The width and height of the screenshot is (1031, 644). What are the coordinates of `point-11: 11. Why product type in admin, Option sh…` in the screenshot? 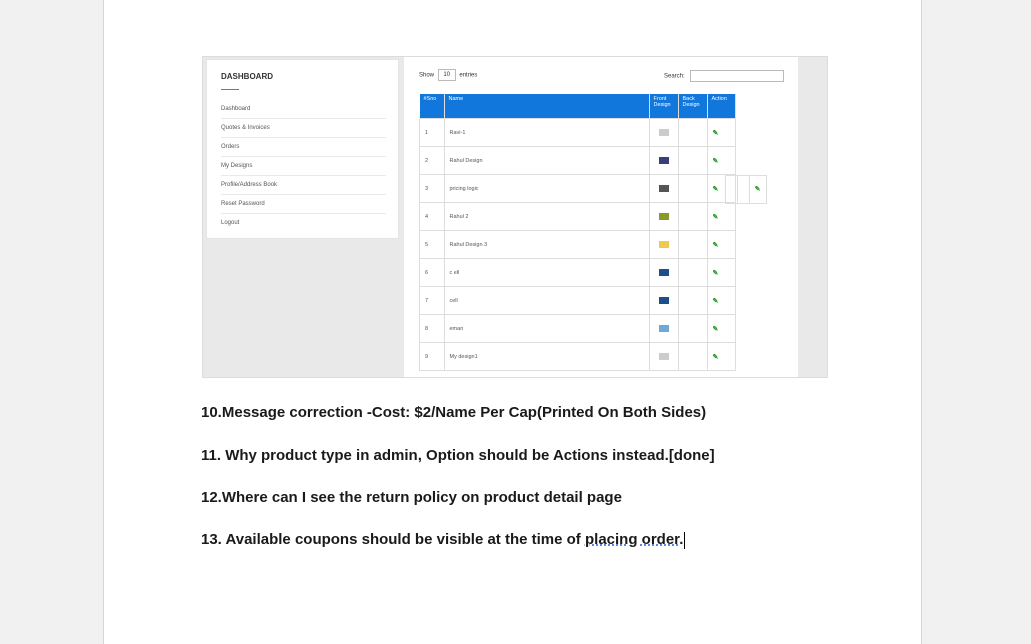 It's located at (458, 455).